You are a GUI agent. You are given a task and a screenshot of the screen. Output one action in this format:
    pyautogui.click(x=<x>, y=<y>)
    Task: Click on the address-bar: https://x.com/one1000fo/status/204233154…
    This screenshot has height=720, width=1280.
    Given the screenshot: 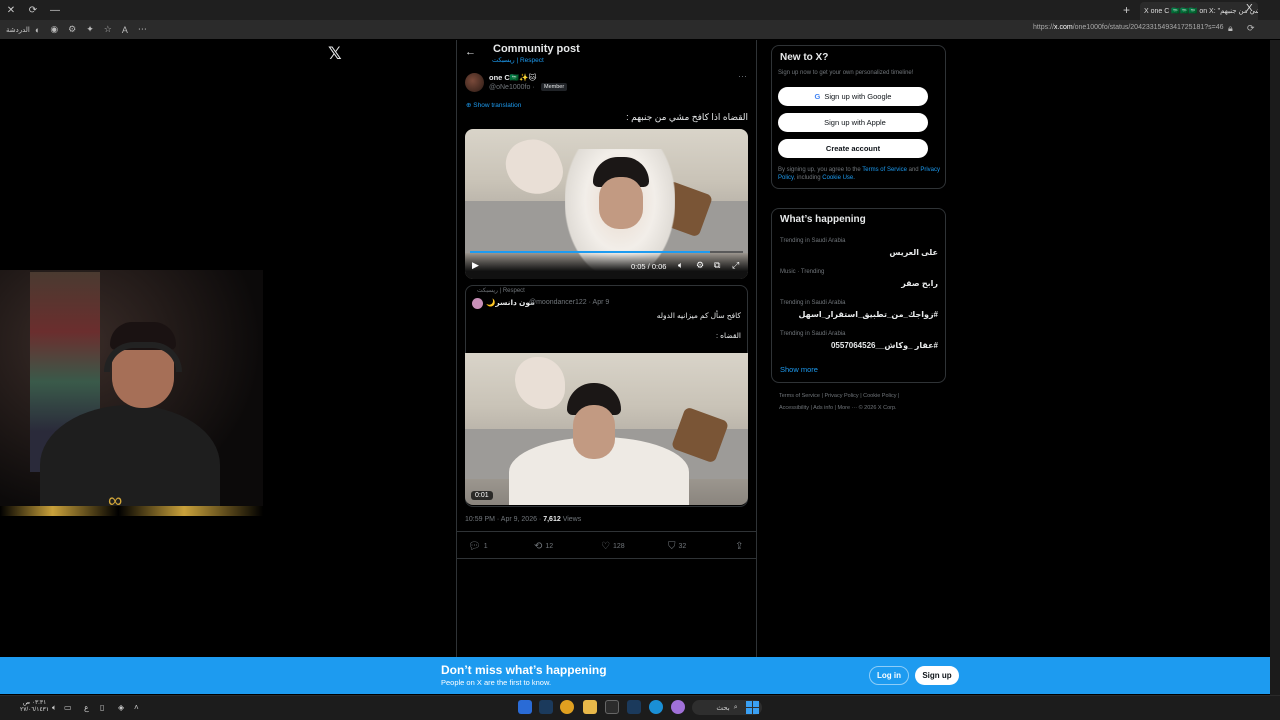 What is the action you would take?
    pyautogui.click(x=1128, y=27)
    